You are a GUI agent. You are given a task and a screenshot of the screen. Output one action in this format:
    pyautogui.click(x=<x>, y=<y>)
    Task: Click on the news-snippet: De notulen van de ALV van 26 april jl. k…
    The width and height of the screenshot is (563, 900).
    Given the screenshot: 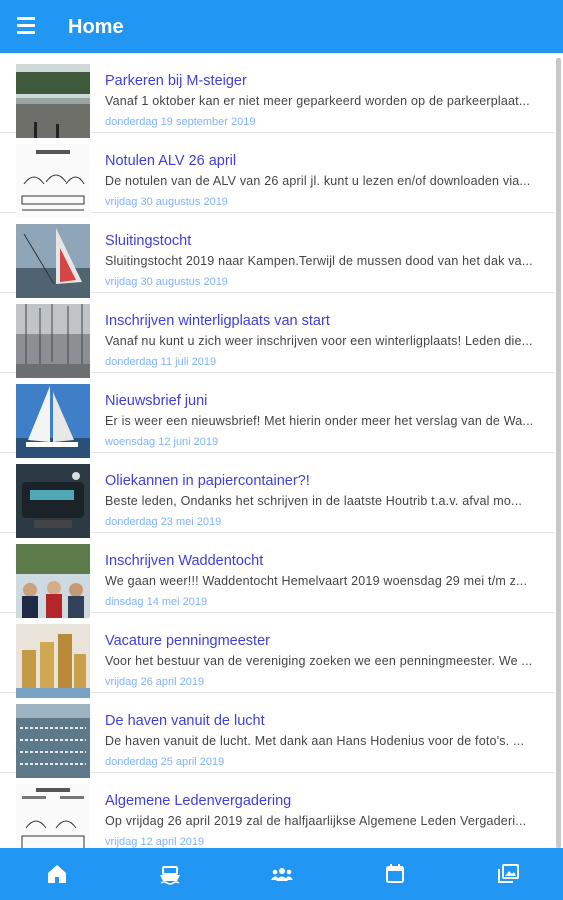 What is the action you would take?
    pyautogui.click(x=318, y=181)
    